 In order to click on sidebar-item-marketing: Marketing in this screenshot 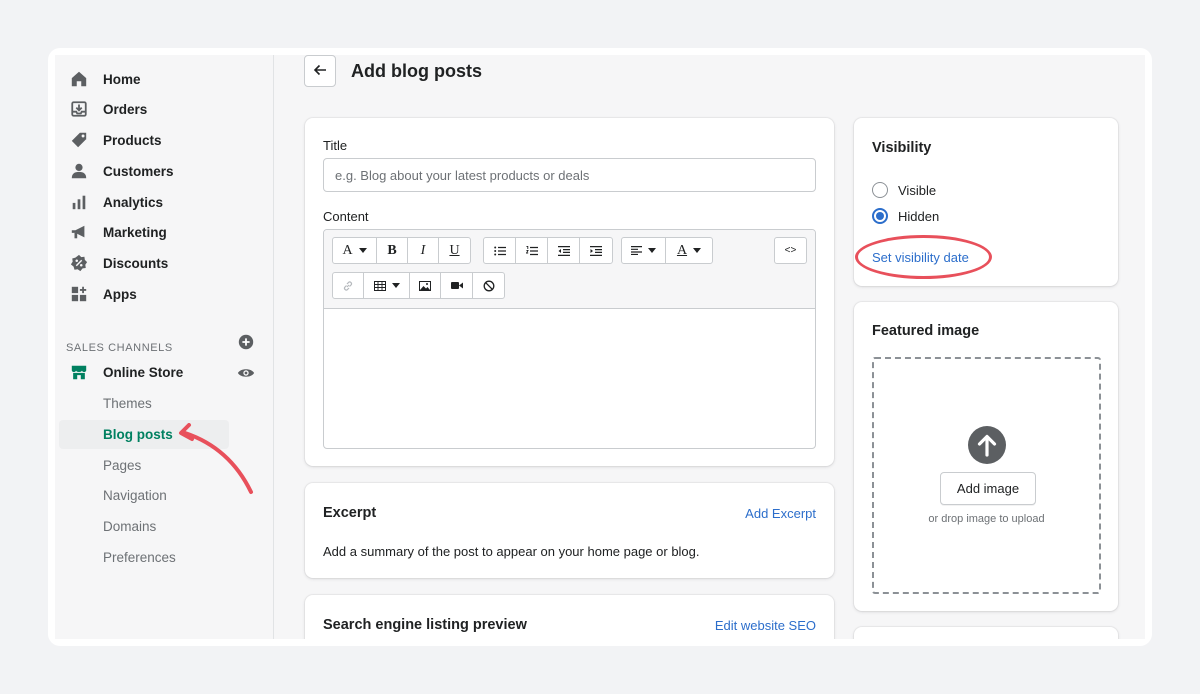, I will do `click(164, 232)`.